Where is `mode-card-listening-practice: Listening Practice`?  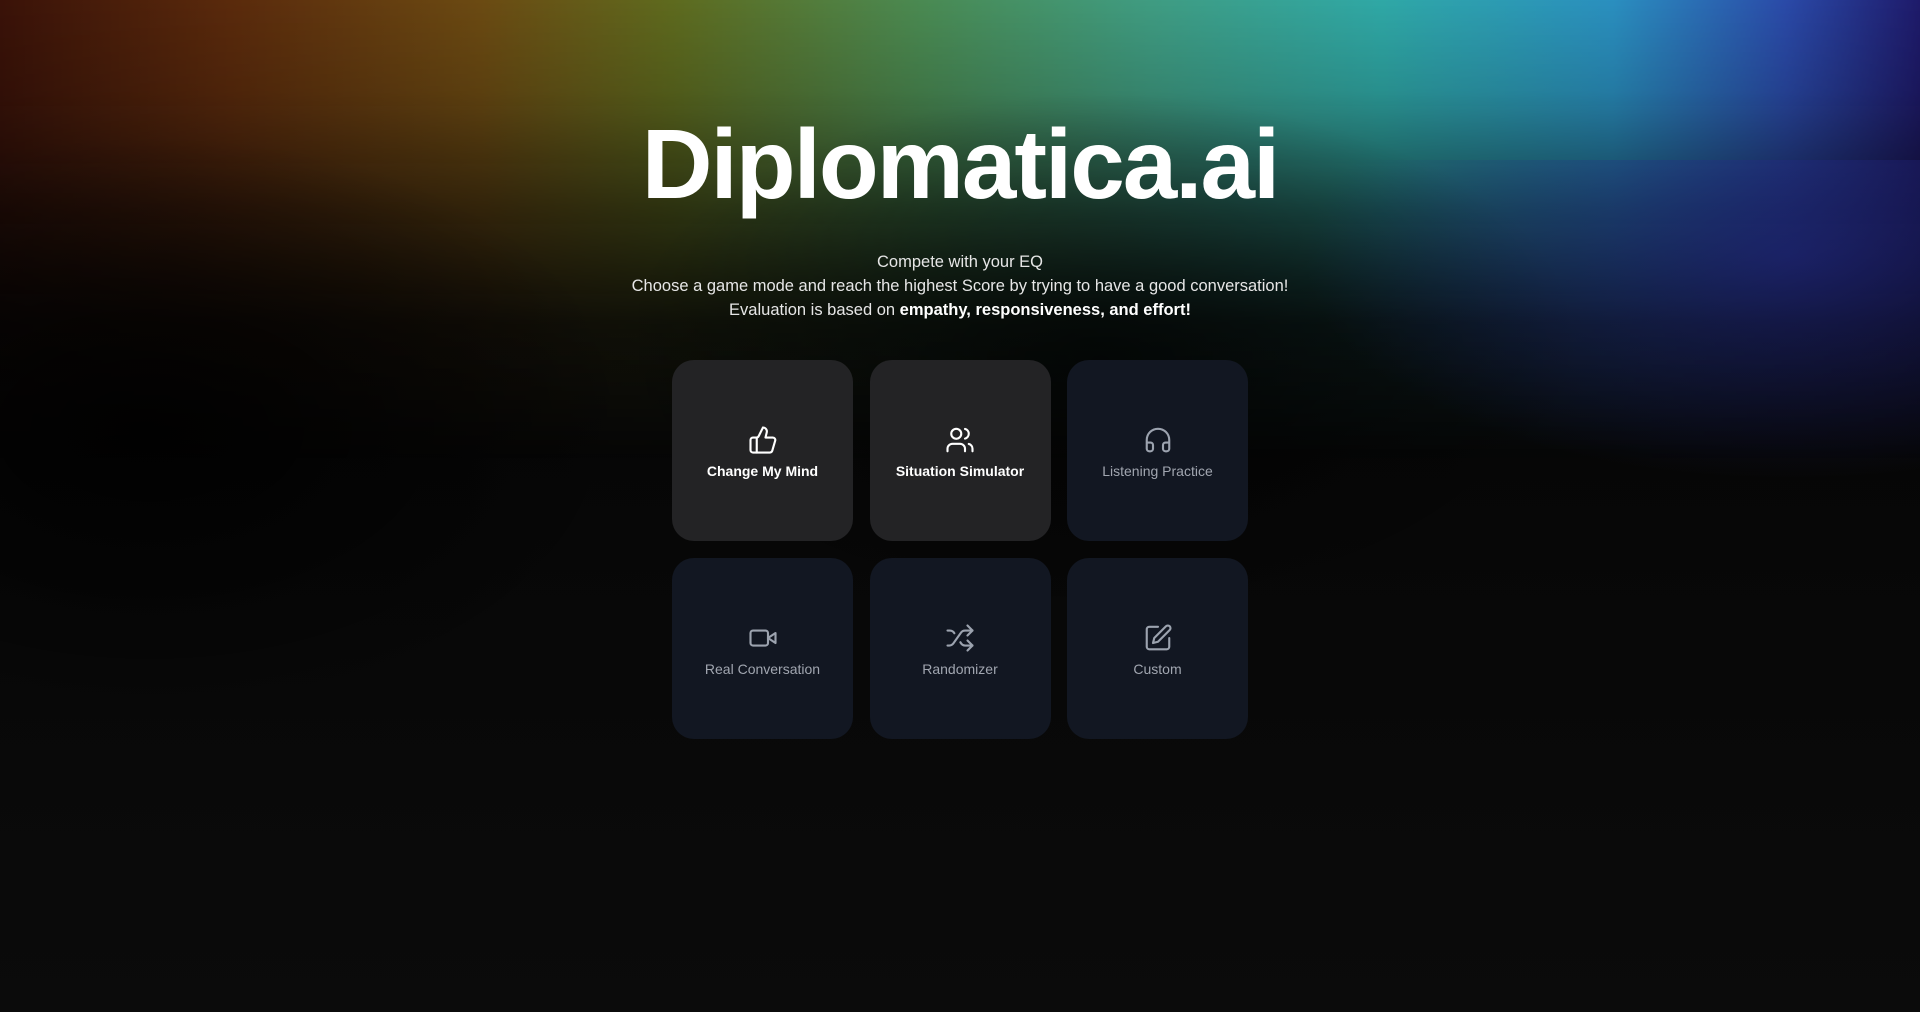 mode-card-listening-practice: Listening Practice is located at coordinates (1157, 450).